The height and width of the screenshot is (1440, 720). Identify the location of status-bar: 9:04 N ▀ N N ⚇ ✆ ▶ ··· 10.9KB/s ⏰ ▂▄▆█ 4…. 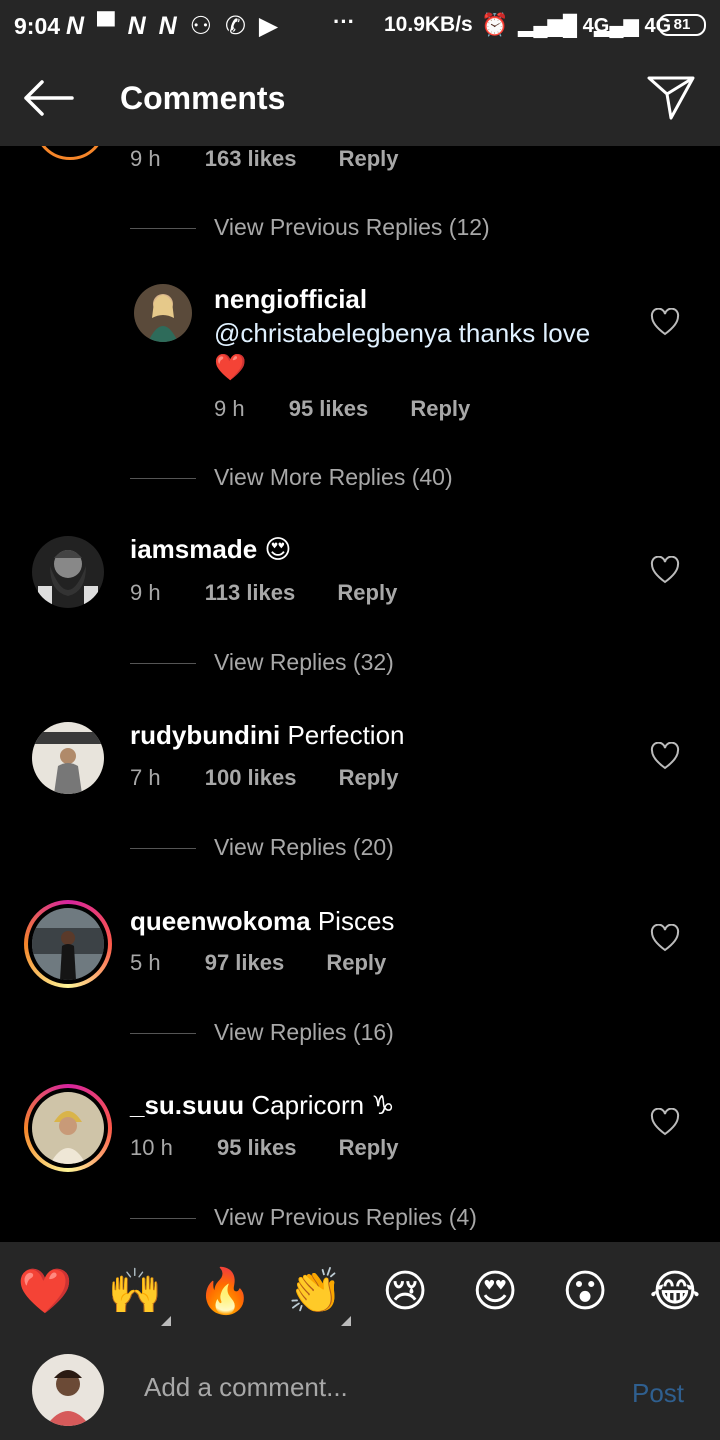
(360, 25).